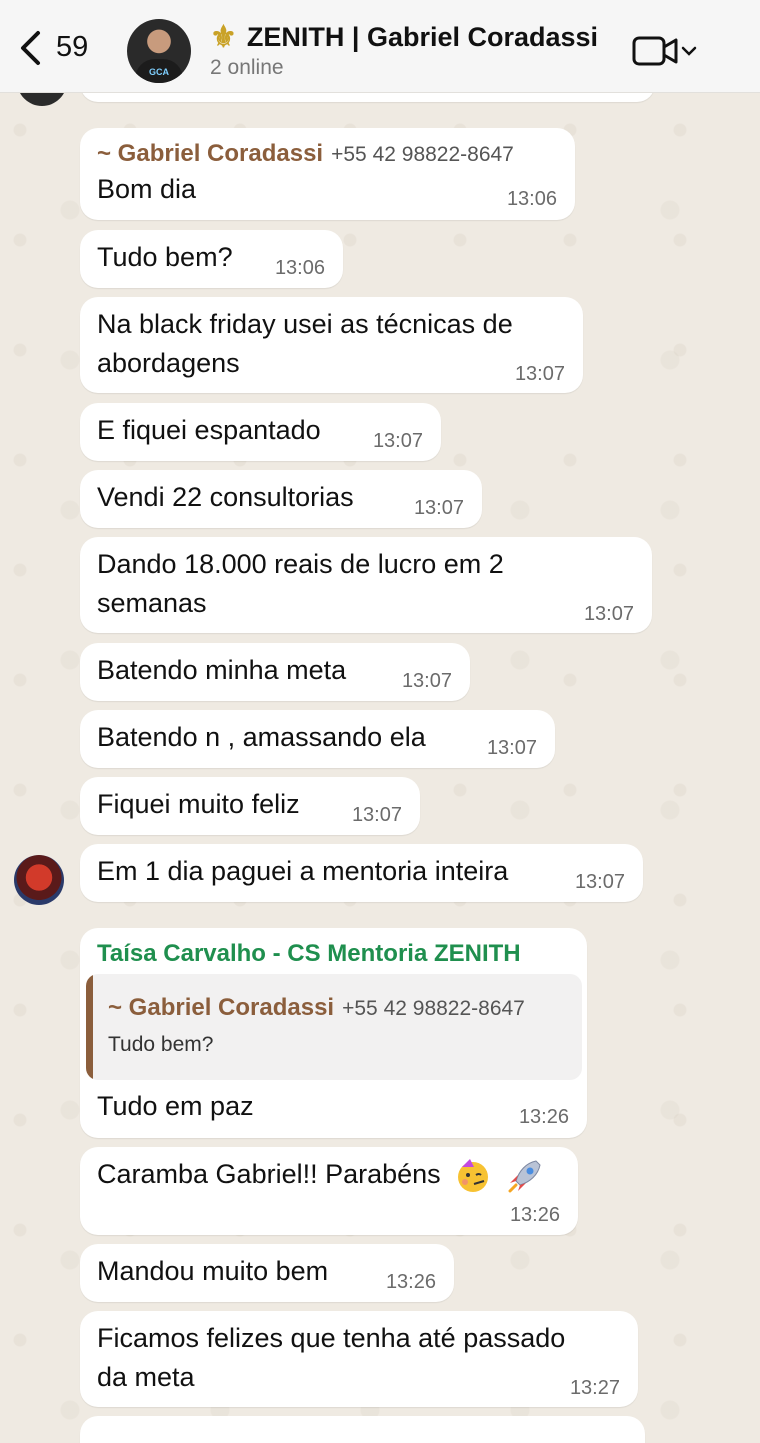 Image resolution: width=760 pixels, height=1443 pixels. I want to click on message-bubble: Em 1 dia paguei a mentoria inteira 13:07, so click(361, 873).